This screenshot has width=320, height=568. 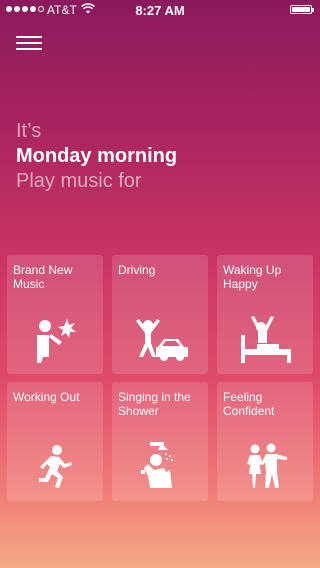 I want to click on tile-singing-in-the-shower: Singing in the Shower, so click(x=160, y=441).